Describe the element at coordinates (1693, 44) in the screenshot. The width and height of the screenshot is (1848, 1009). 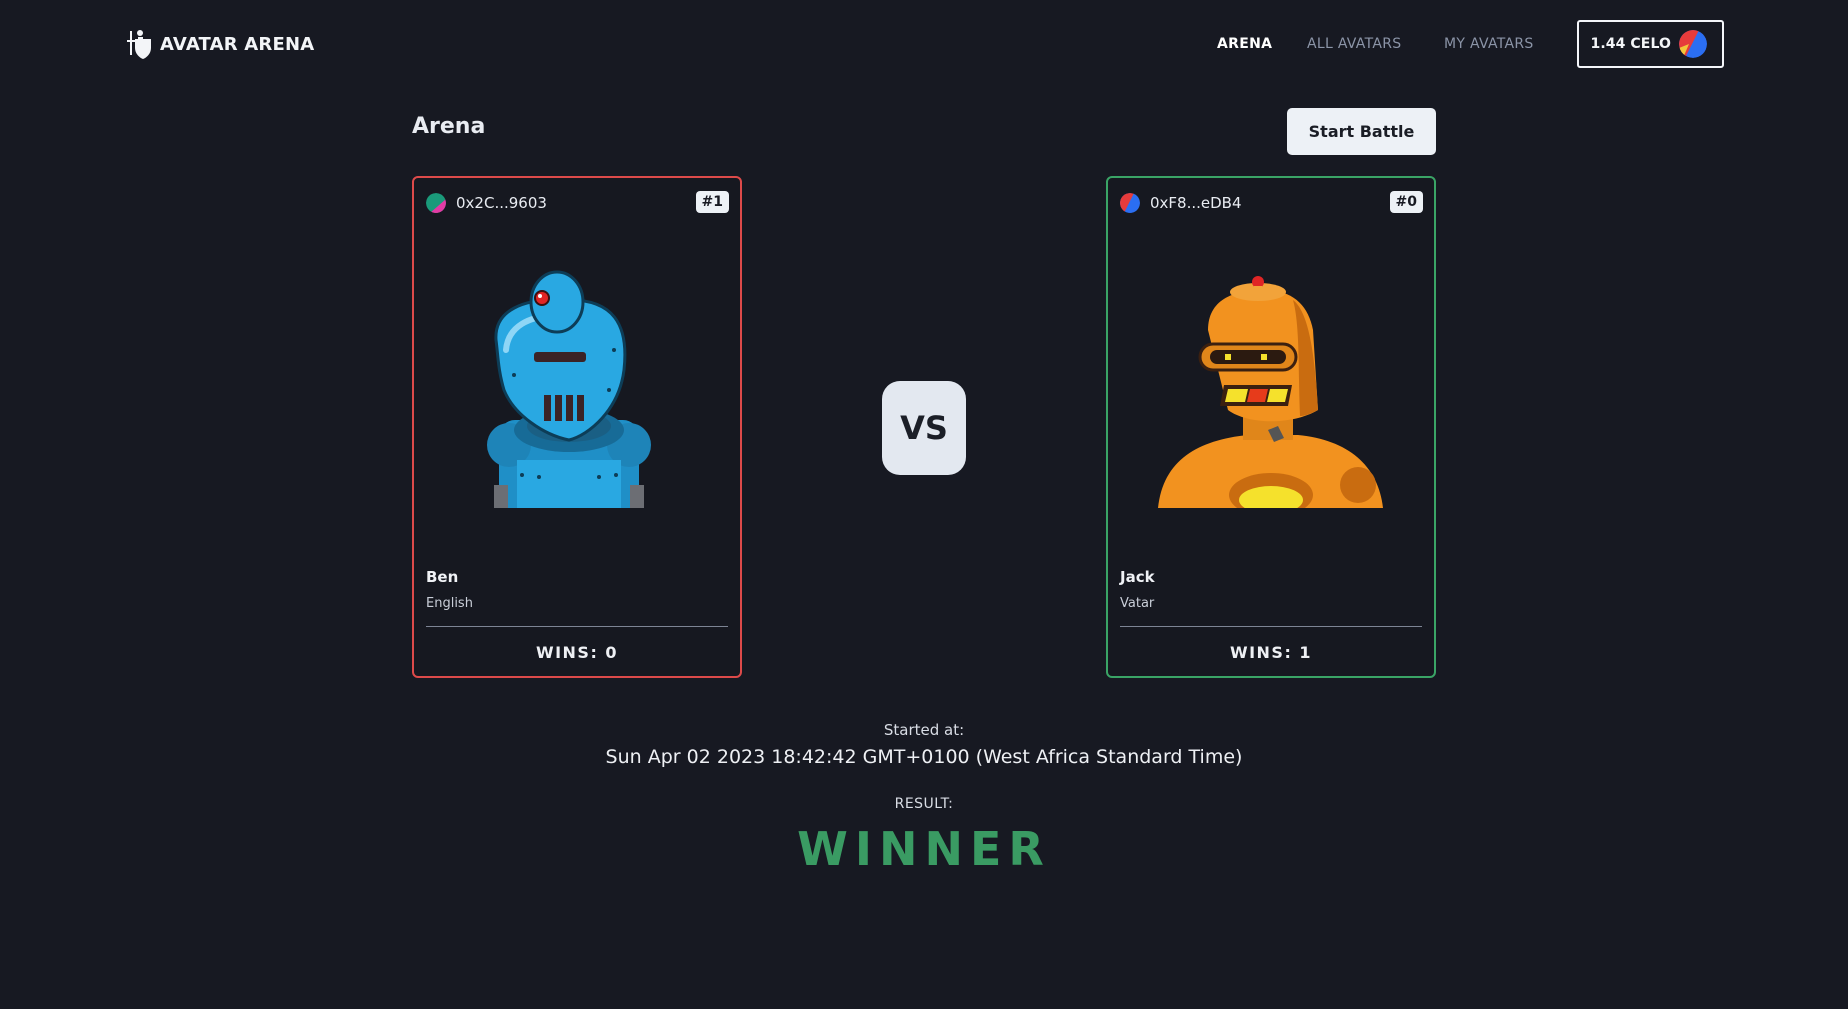
I see `wallet-avatar-icon` at that location.